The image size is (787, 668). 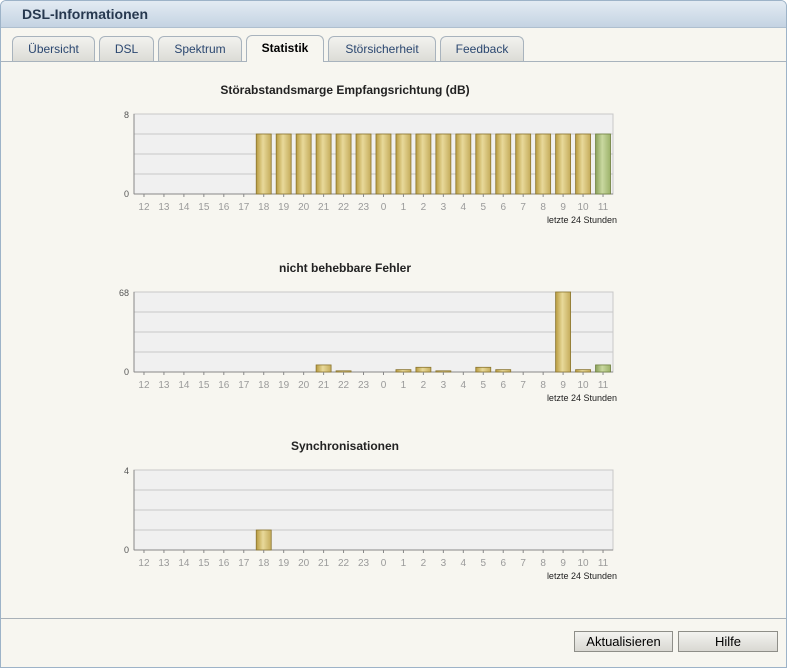 What do you see at coordinates (393, 642) in the screenshot?
I see `button-bar: Aktualisieren Hilfe` at bounding box center [393, 642].